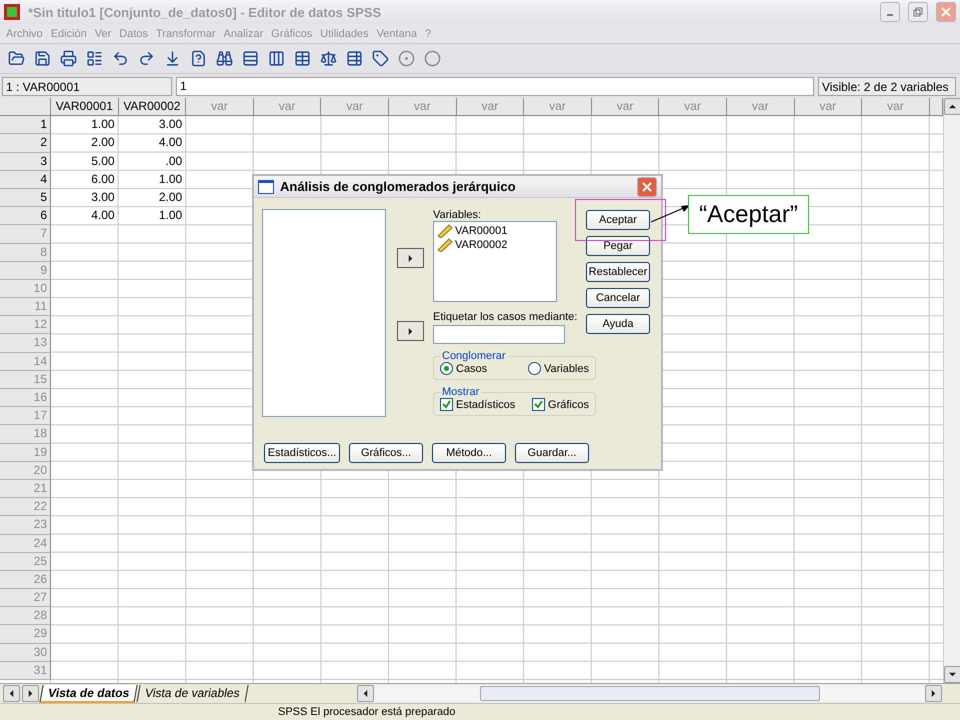 This screenshot has width=960, height=720. I want to click on row-header: 14, so click(25, 361).